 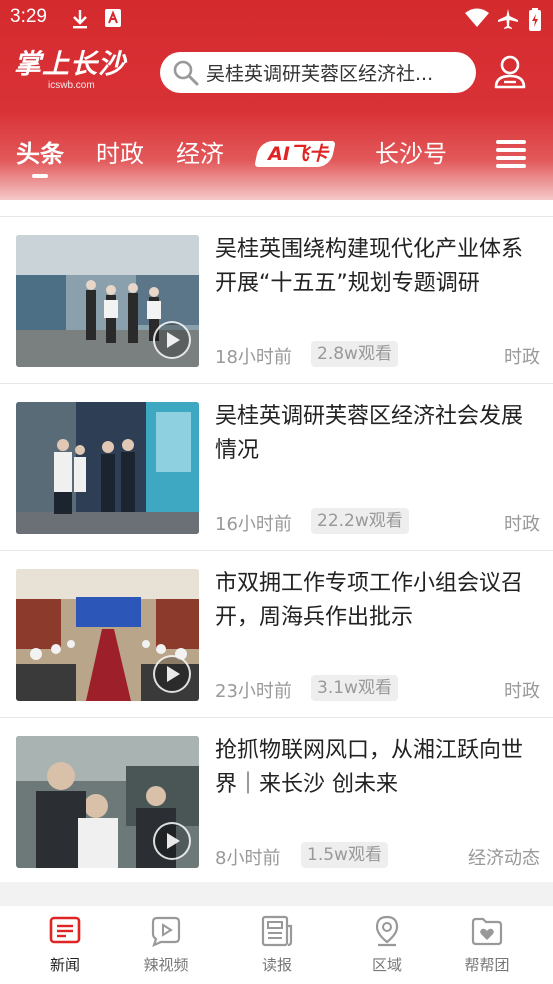 What do you see at coordinates (535, 19) in the screenshot?
I see `battery-icon` at bounding box center [535, 19].